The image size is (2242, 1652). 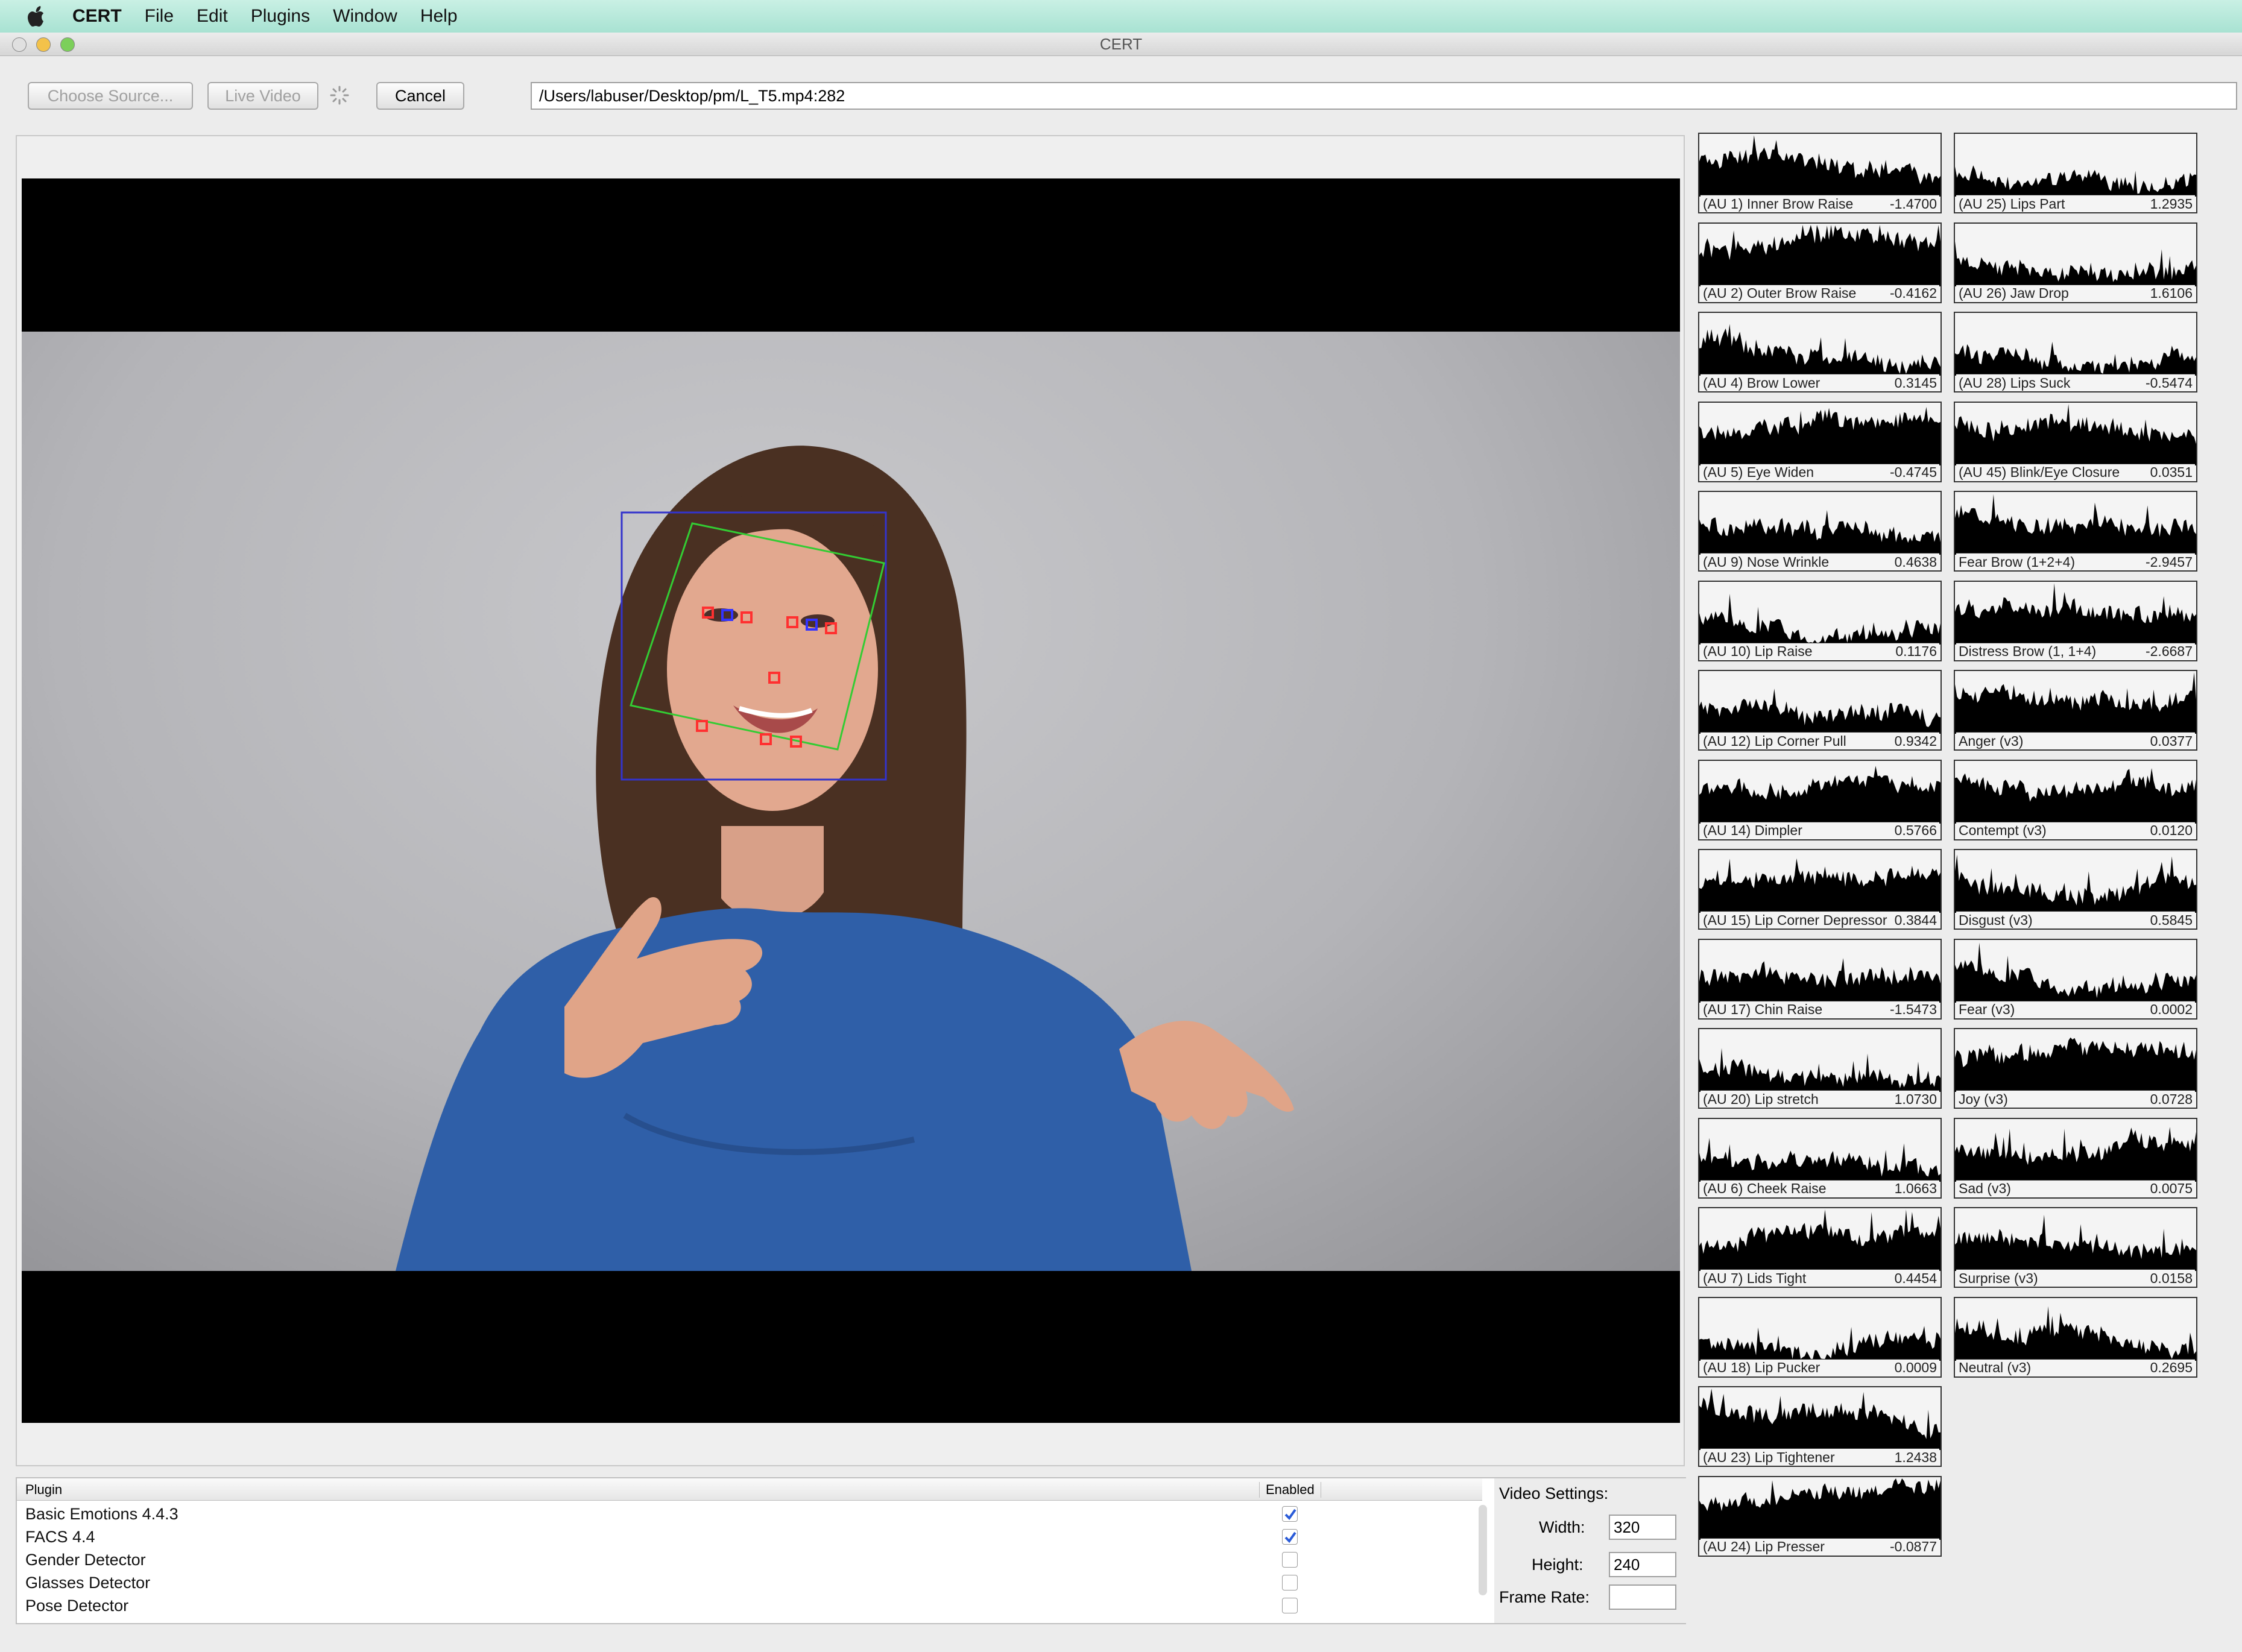 I want to click on au-plot: Contempt (v3) 0.0120, so click(x=2075, y=799).